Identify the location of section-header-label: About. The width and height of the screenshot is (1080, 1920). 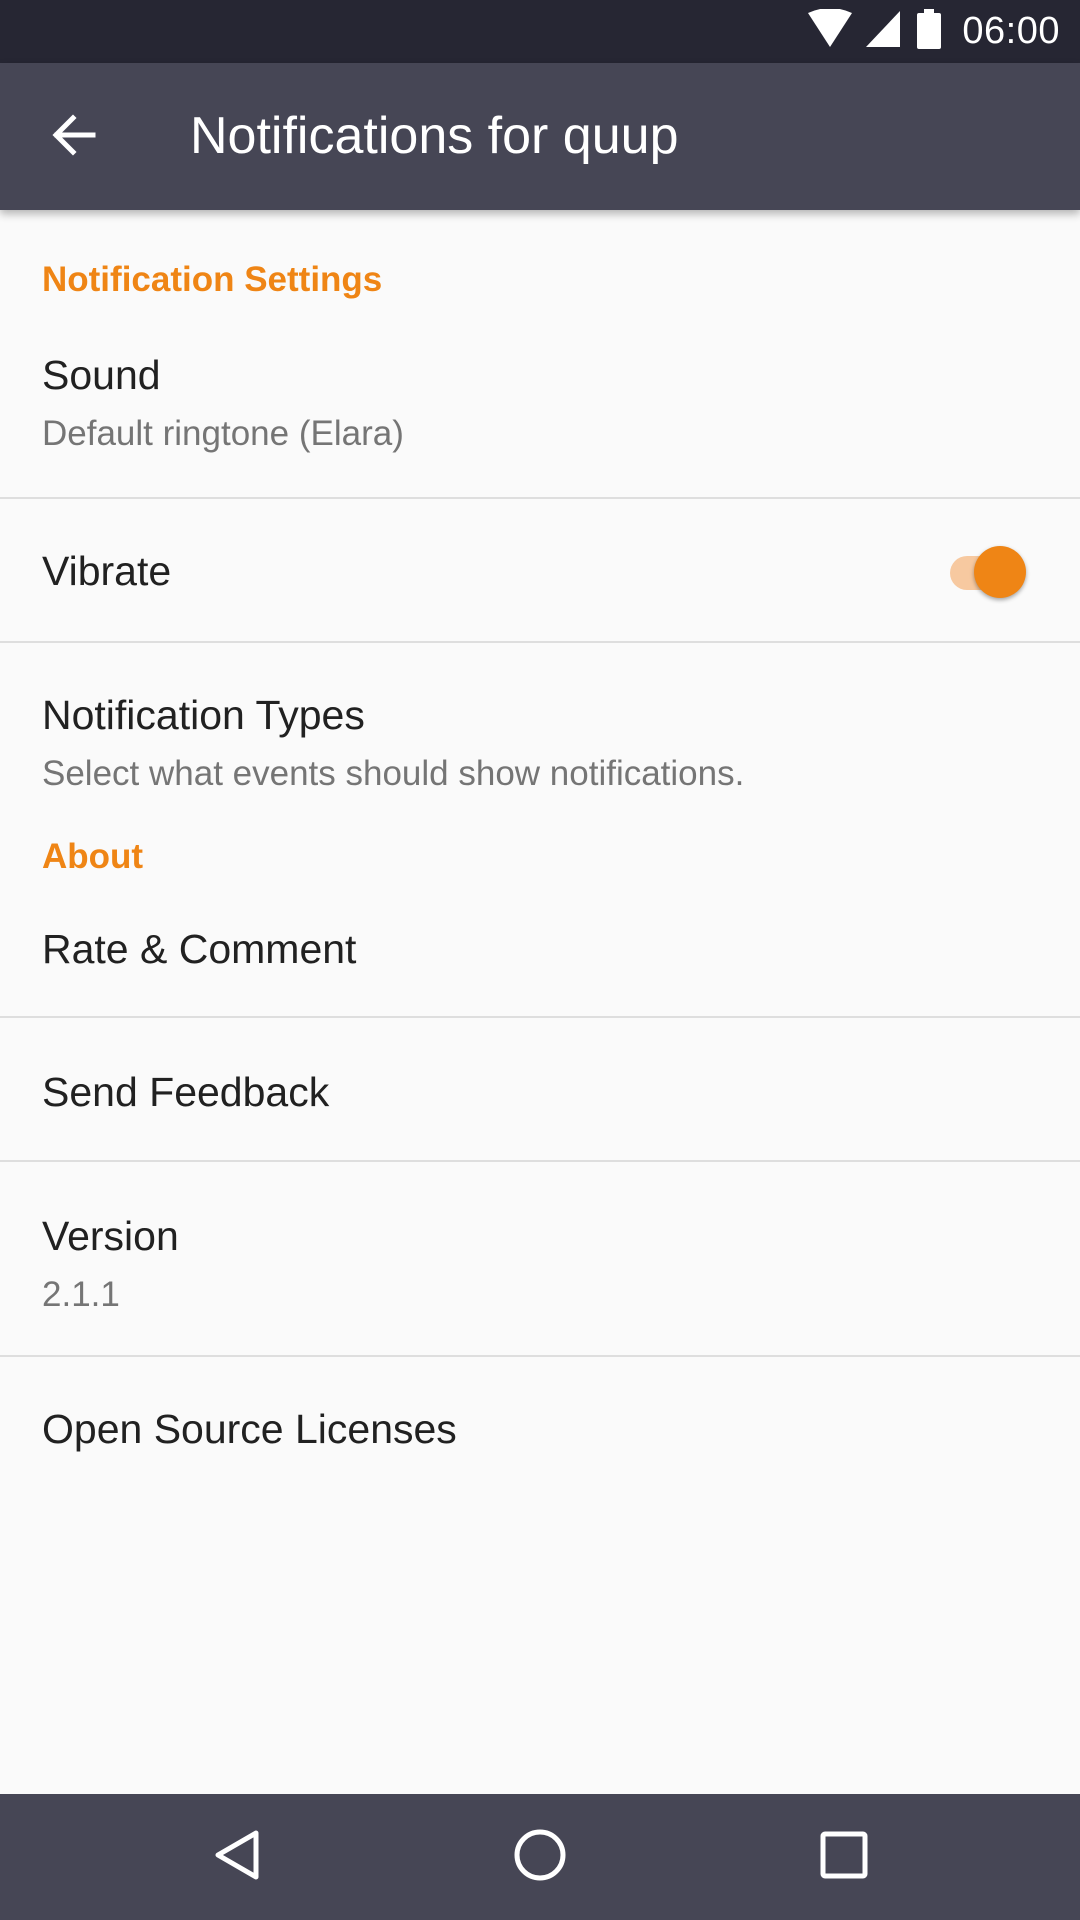
(93, 856).